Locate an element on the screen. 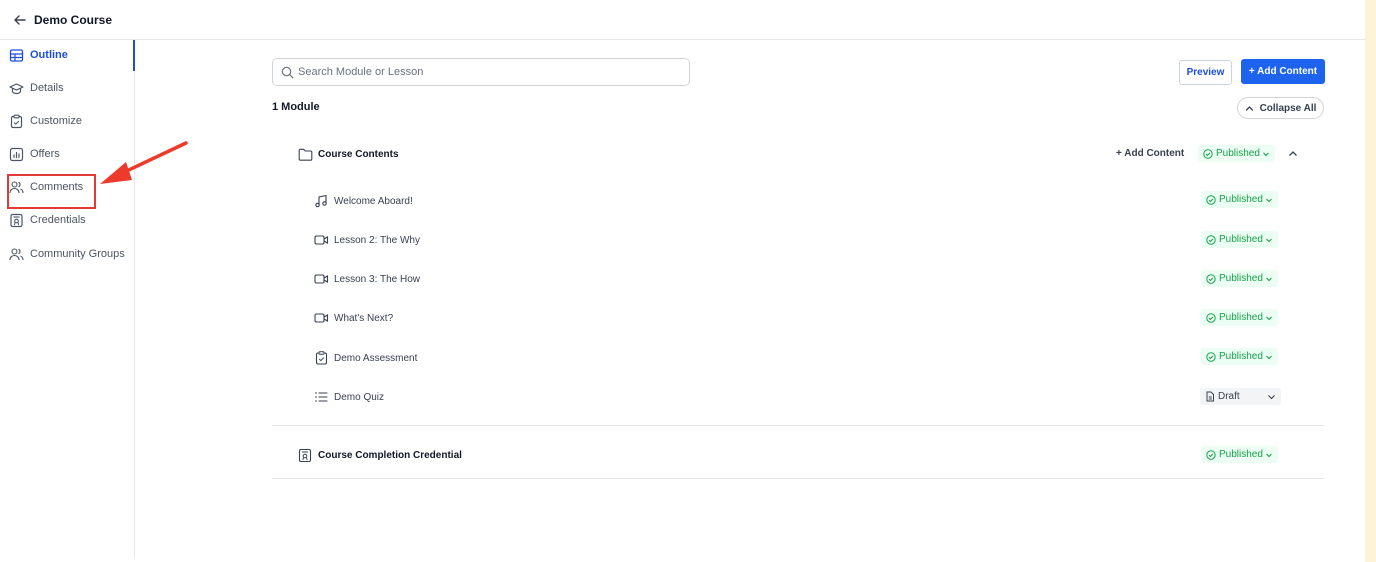 The height and width of the screenshot is (562, 1376). sidebar-item-outline: Outline is located at coordinates (38, 55).